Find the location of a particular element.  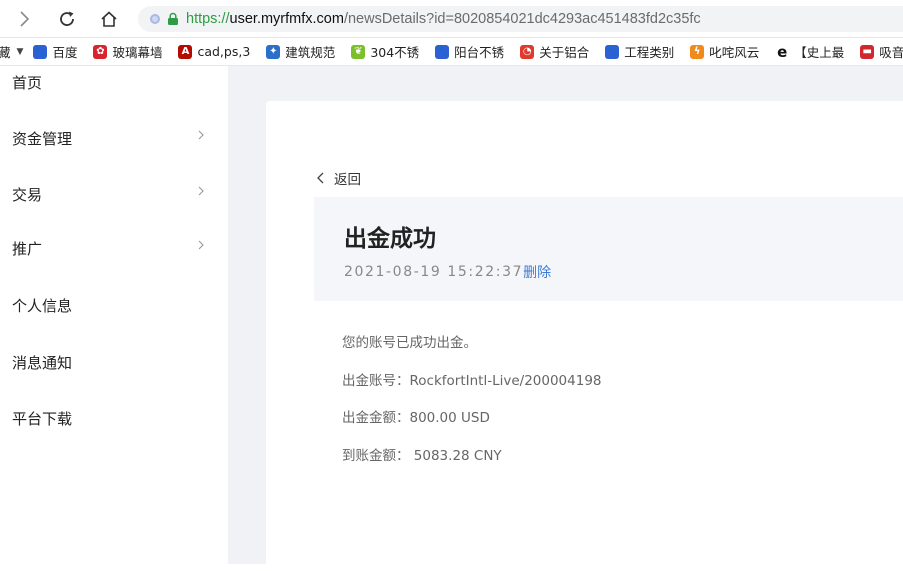

sidebar-item-label: 交易 is located at coordinates (27, 194).